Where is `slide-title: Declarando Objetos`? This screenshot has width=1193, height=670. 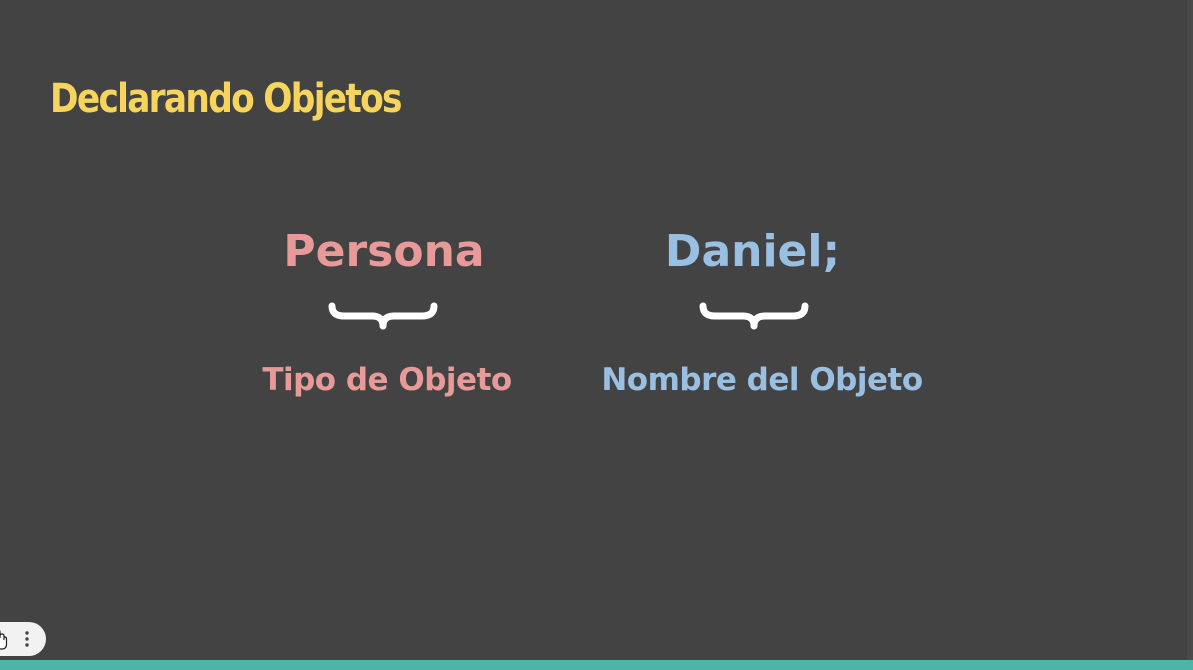 slide-title: Declarando Objetos is located at coordinates (226, 99).